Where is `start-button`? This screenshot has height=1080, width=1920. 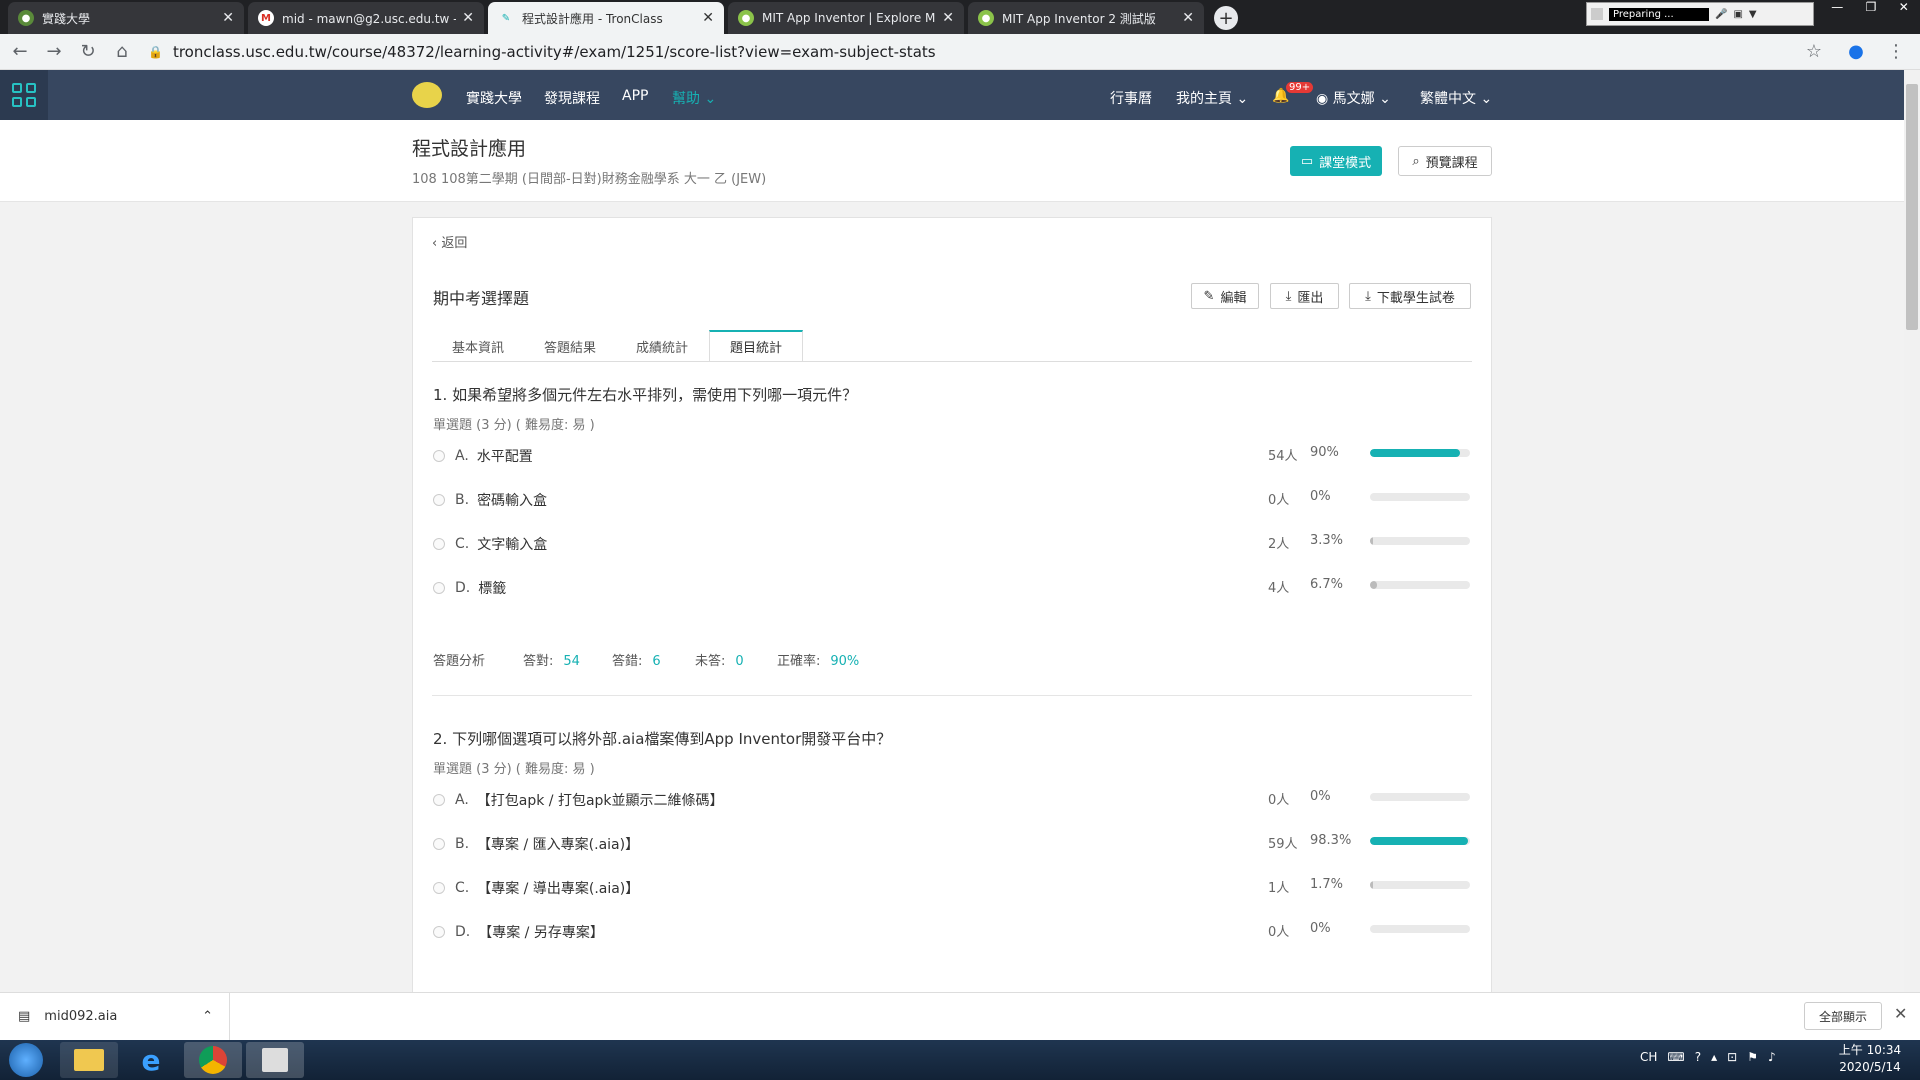 start-button is located at coordinates (26, 1060).